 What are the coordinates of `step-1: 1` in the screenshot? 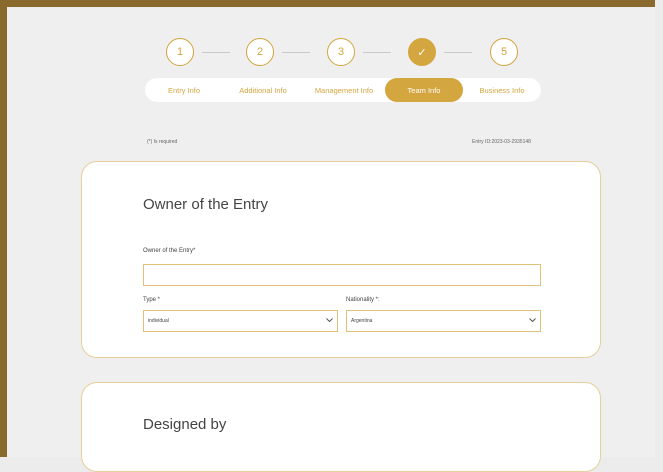 It's located at (180, 52).